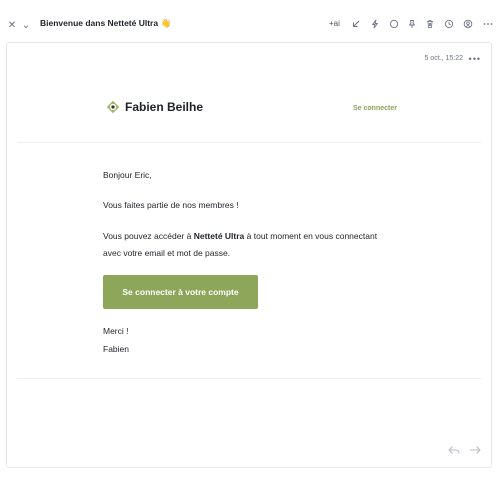  I want to click on contact-icon, so click(468, 24).